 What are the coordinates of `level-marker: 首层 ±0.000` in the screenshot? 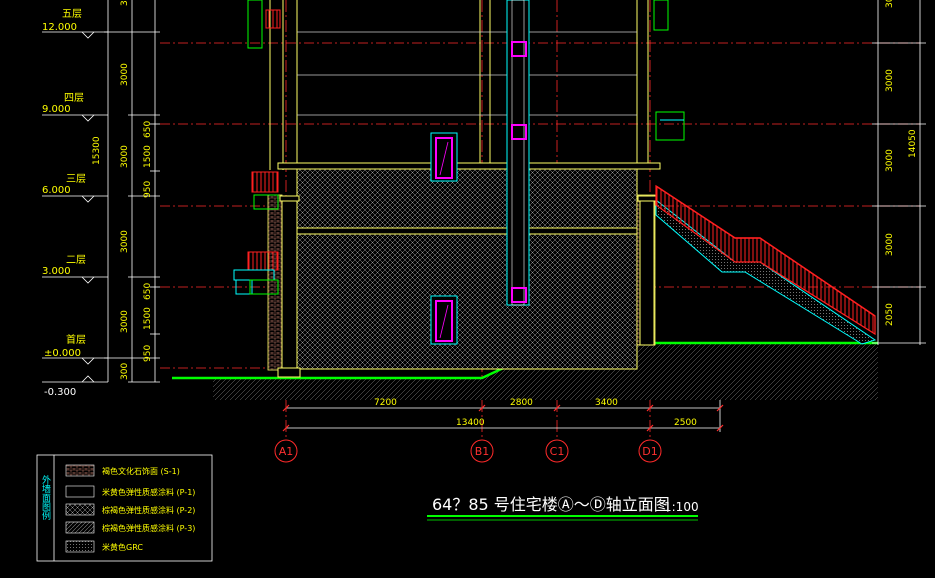 It's located at (75, 349).